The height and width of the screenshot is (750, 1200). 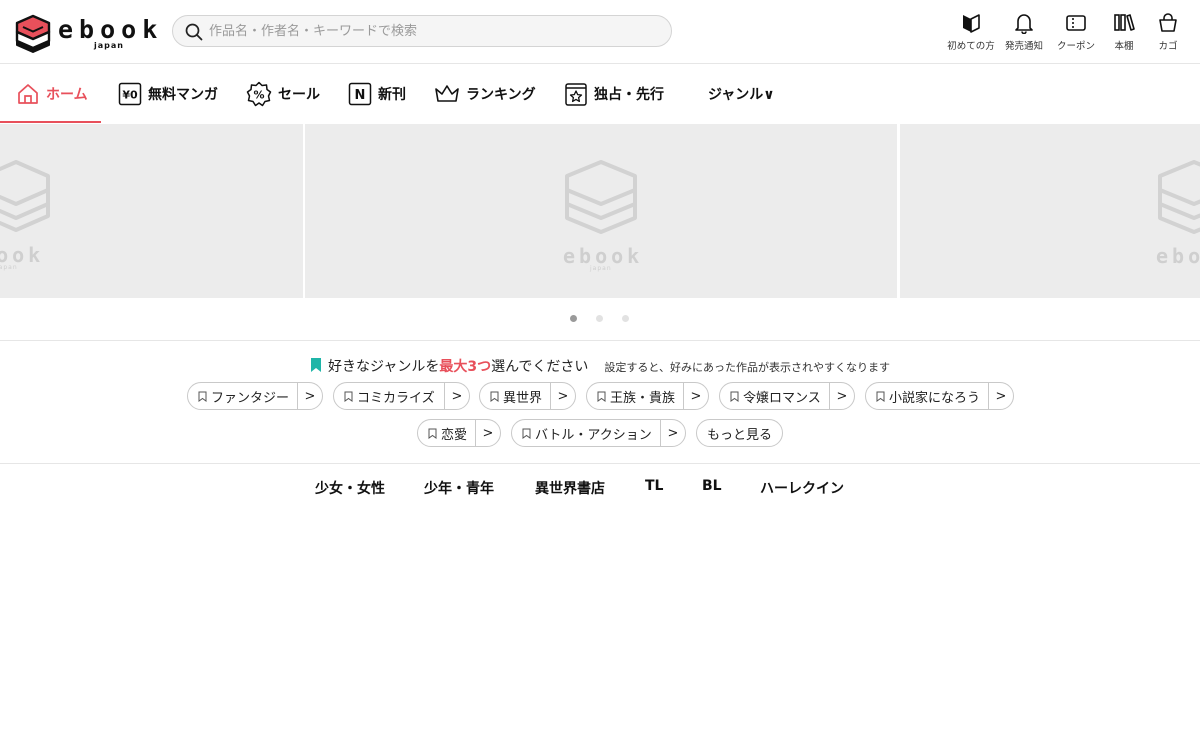 I want to click on genre-chip: 恋愛 >, so click(x=459, y=433).